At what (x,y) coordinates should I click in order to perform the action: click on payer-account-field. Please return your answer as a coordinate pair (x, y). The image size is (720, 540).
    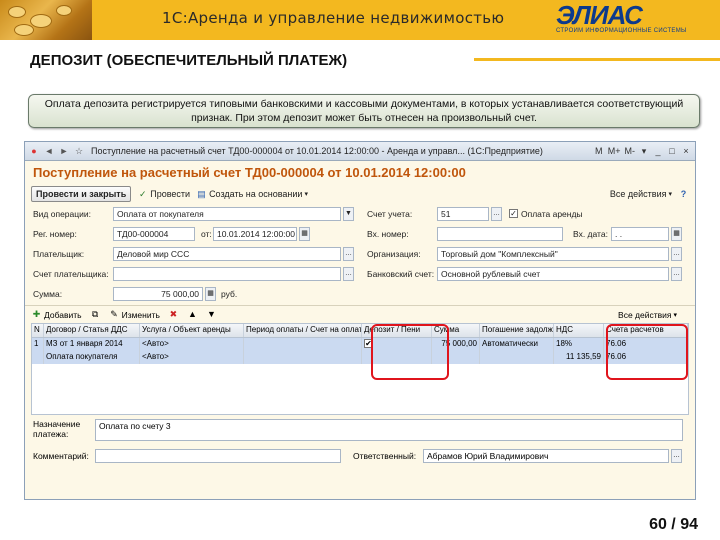
    Looking at the image, I should click on (227, 274).